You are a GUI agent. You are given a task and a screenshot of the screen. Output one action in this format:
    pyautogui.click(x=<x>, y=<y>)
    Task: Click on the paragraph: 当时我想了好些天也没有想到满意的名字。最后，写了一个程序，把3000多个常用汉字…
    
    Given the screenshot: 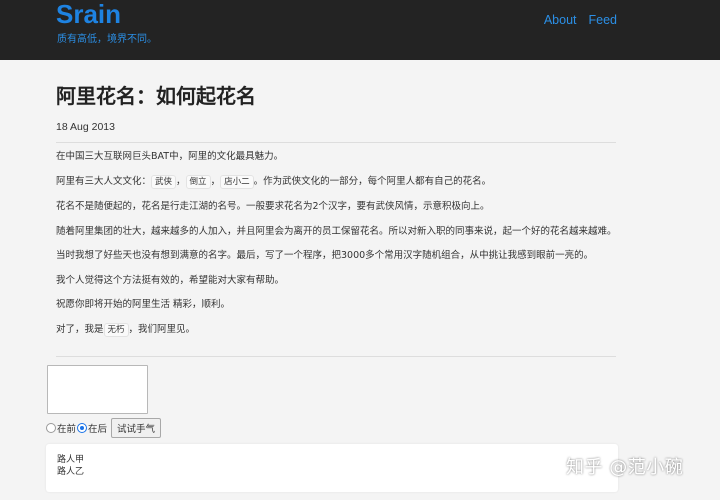 What is the action you would take?
    pyautogui.click(x=325, y=255)
    